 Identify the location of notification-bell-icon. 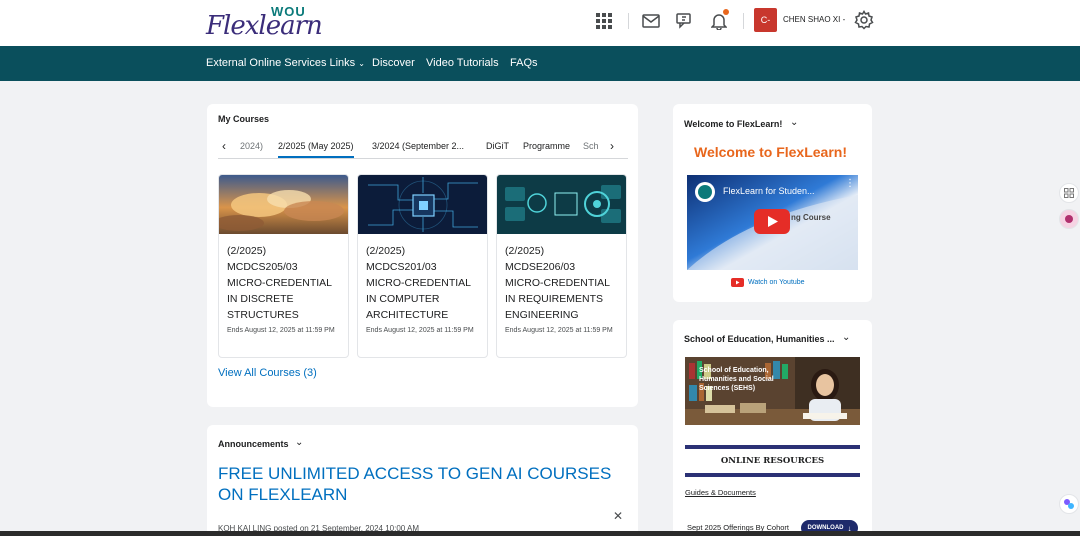
(719, 20).